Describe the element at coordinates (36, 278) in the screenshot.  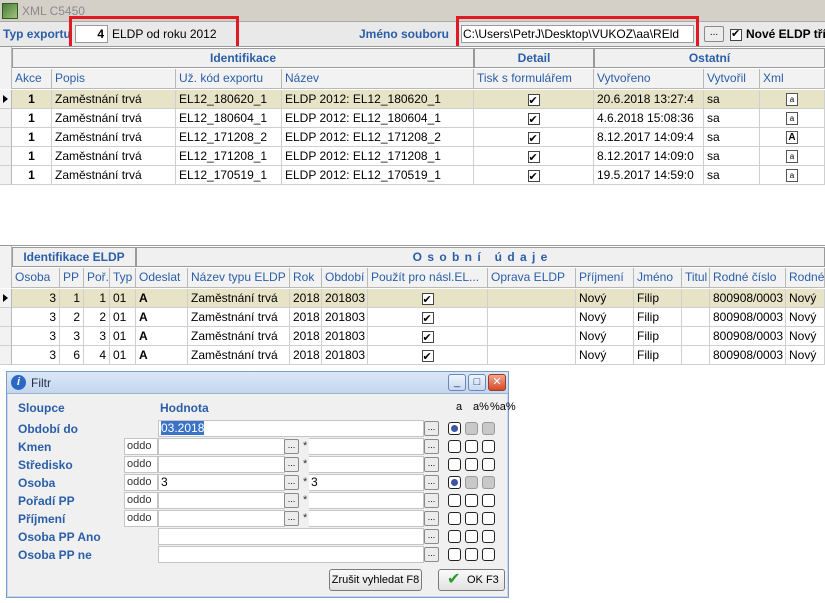
I see `col-osoba: Osoba` at that location.